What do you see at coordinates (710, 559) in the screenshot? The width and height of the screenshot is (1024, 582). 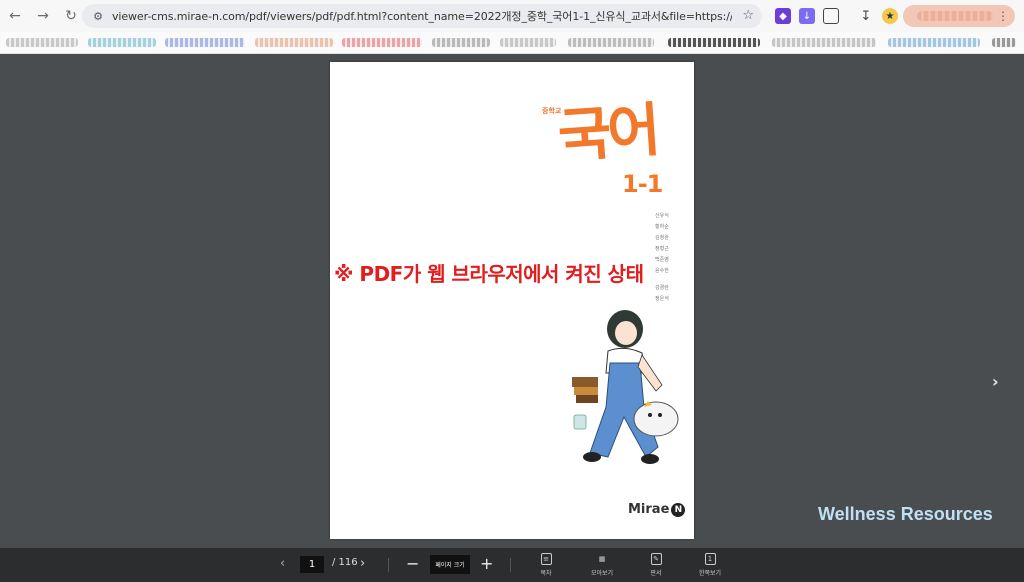 I see `single-page-icon: 1` at bounding box center [710, 559].